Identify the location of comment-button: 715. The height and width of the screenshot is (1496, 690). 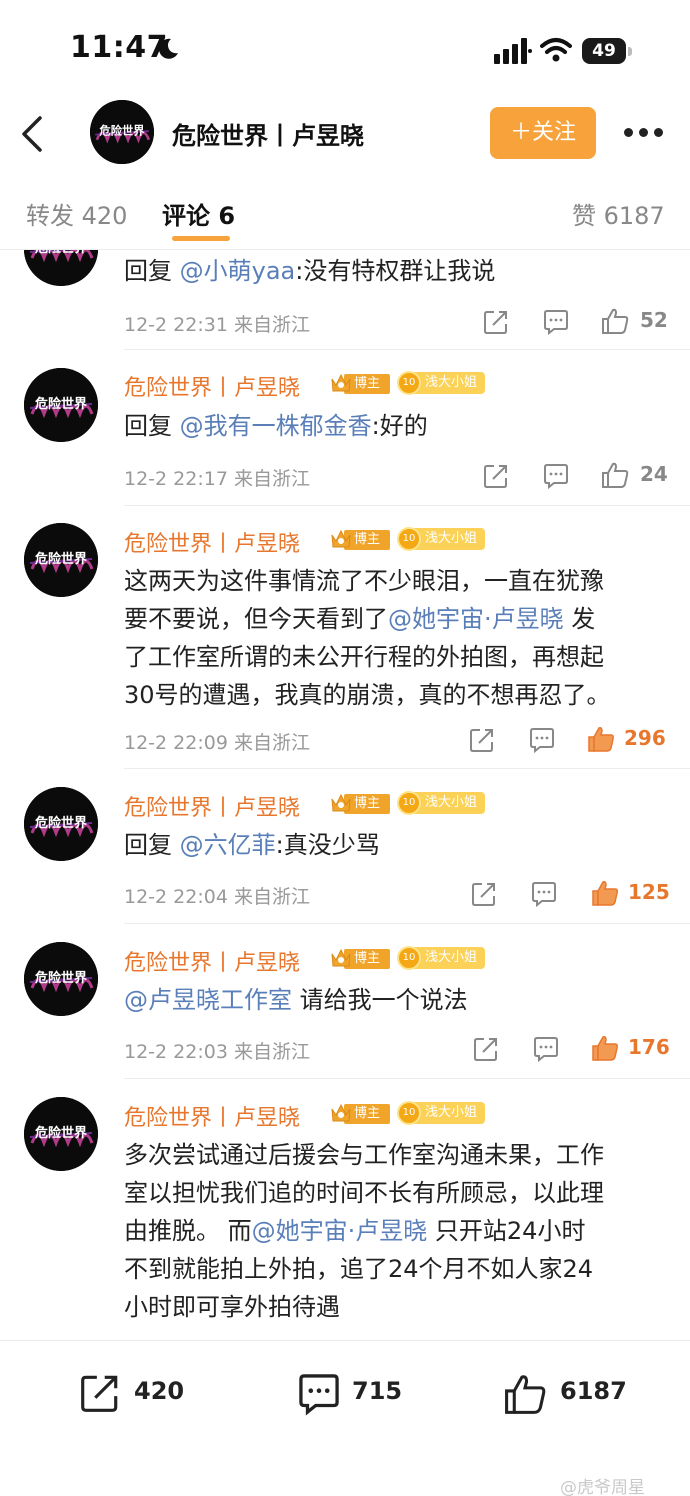
(356, 1393).